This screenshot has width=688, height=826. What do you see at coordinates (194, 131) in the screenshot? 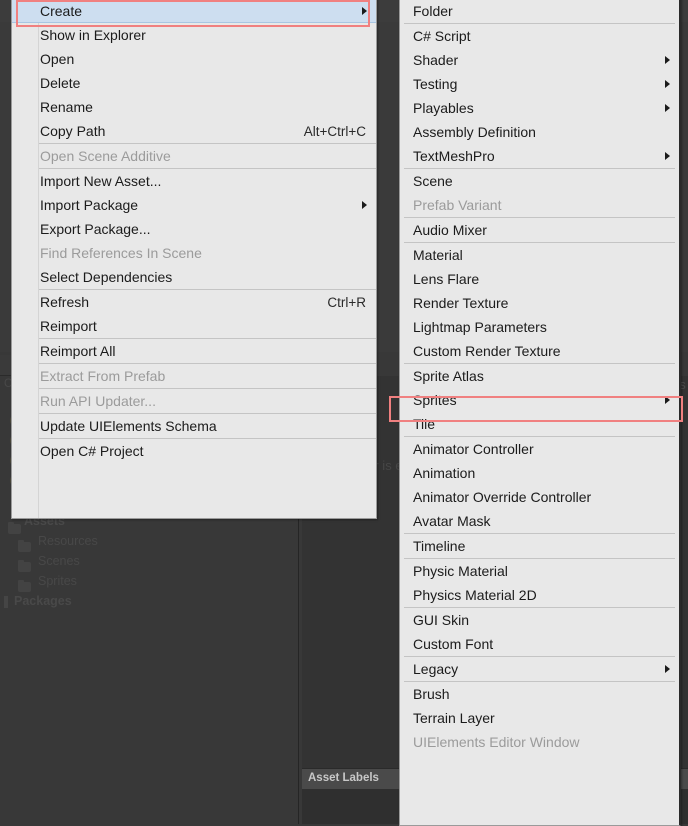
I see `menu-item-copy-path: Copy Path Alt+Ctrl+C` at bounding box center [194, 131].